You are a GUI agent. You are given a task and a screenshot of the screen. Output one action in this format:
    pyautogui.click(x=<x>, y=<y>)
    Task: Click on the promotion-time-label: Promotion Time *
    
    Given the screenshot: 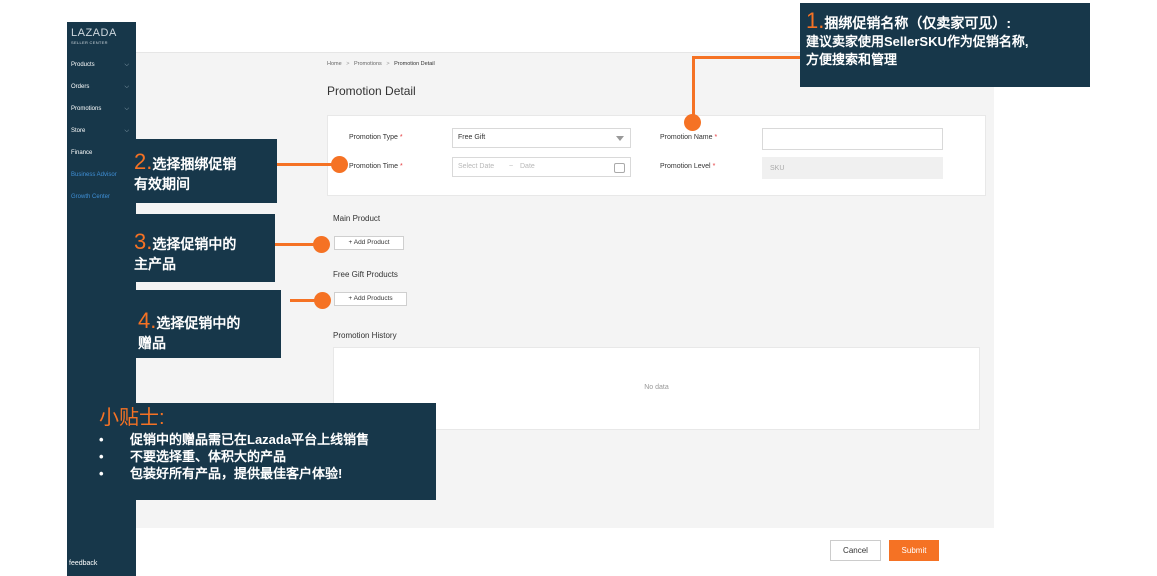 What is the action you would take?
    pyautogui.click(x=376, y=166)
    